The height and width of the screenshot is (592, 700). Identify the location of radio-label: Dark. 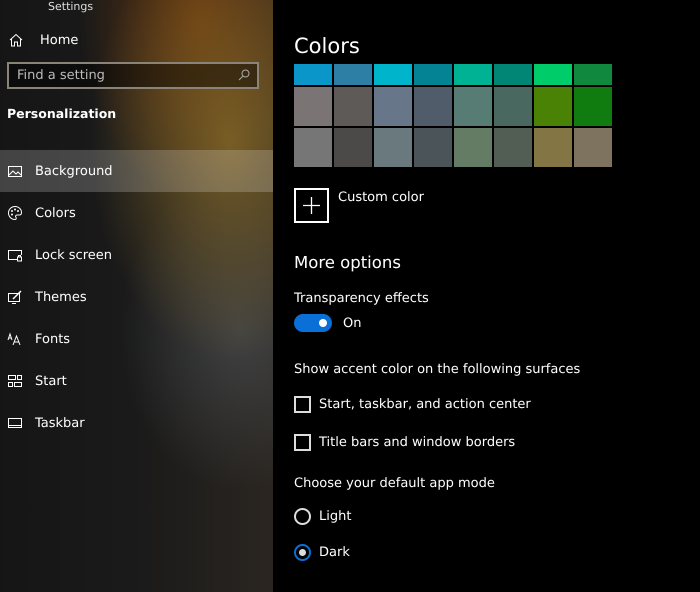
(334, 552).